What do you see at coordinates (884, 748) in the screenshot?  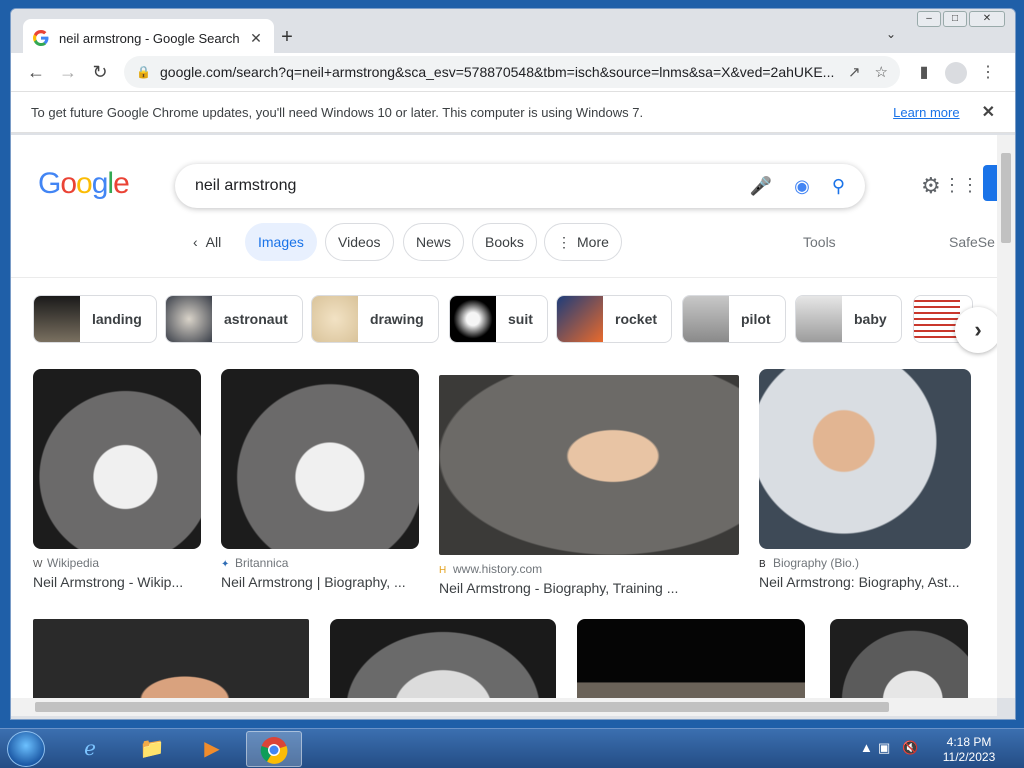 I see `network-icon: ▣` at bounding box center [884, 748].